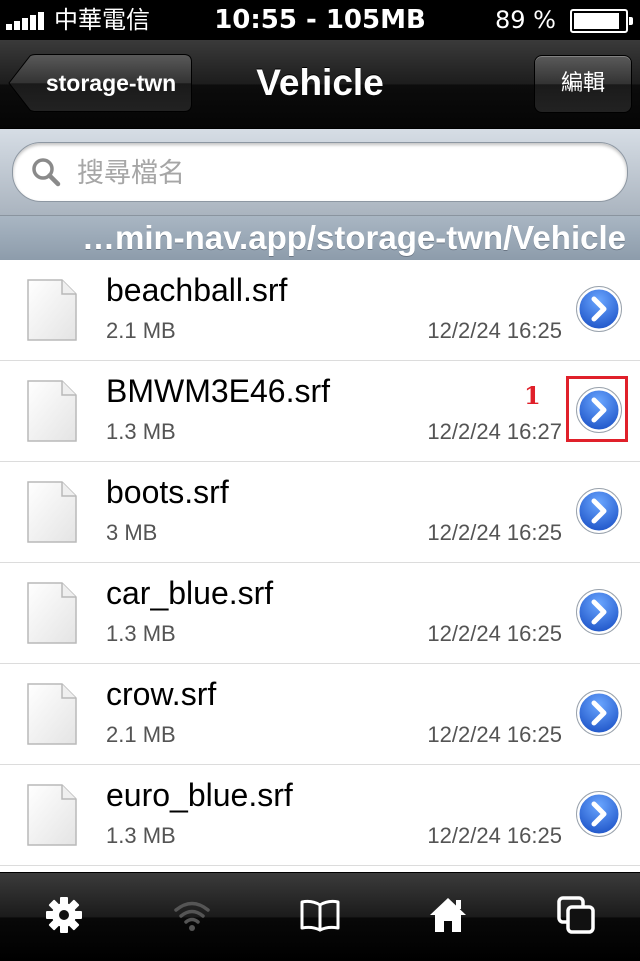 This screenshot has width=640, height=961. What do you see at coordinates (320, 613) in the screenshot?
I see `list-item: car_blue.srf 1.3 MB 12/2/24 16:25` at bounding box center [320, 613].